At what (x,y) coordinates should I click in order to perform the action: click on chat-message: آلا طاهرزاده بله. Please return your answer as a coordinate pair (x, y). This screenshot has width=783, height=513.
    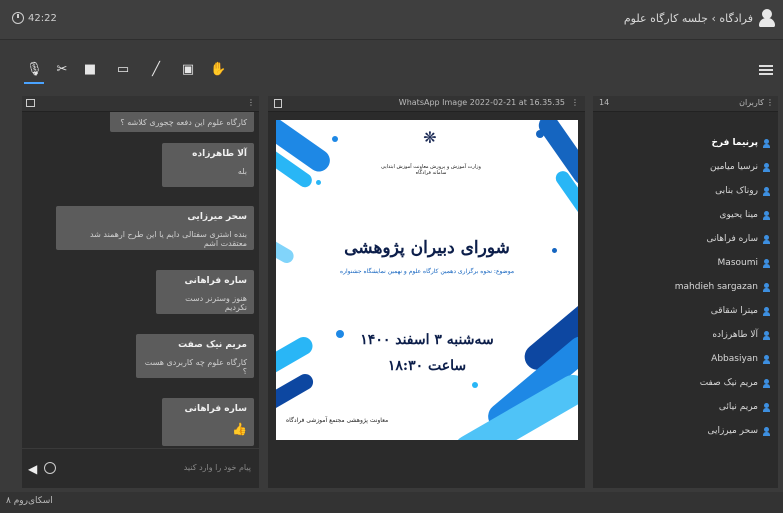
    Looking at the image, I should click on (208, 165).